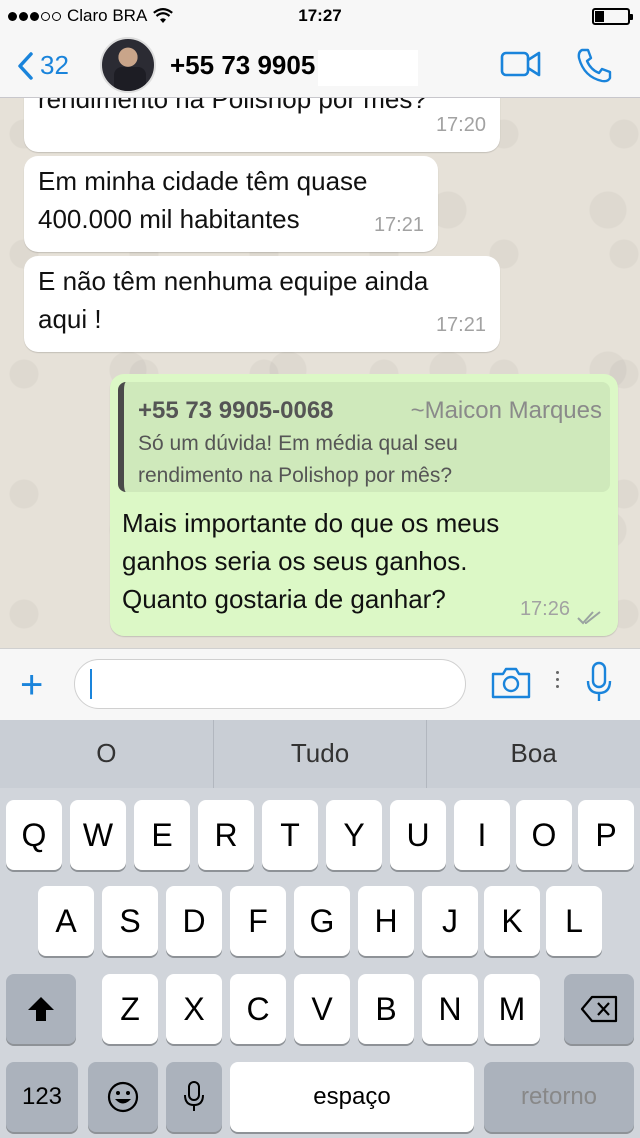 This screenshot has height=1138, width=640. What do you see at coordinates (54, 65) in the screenshot?
I see `unread-count: 32` at bounding box center [54, 65].